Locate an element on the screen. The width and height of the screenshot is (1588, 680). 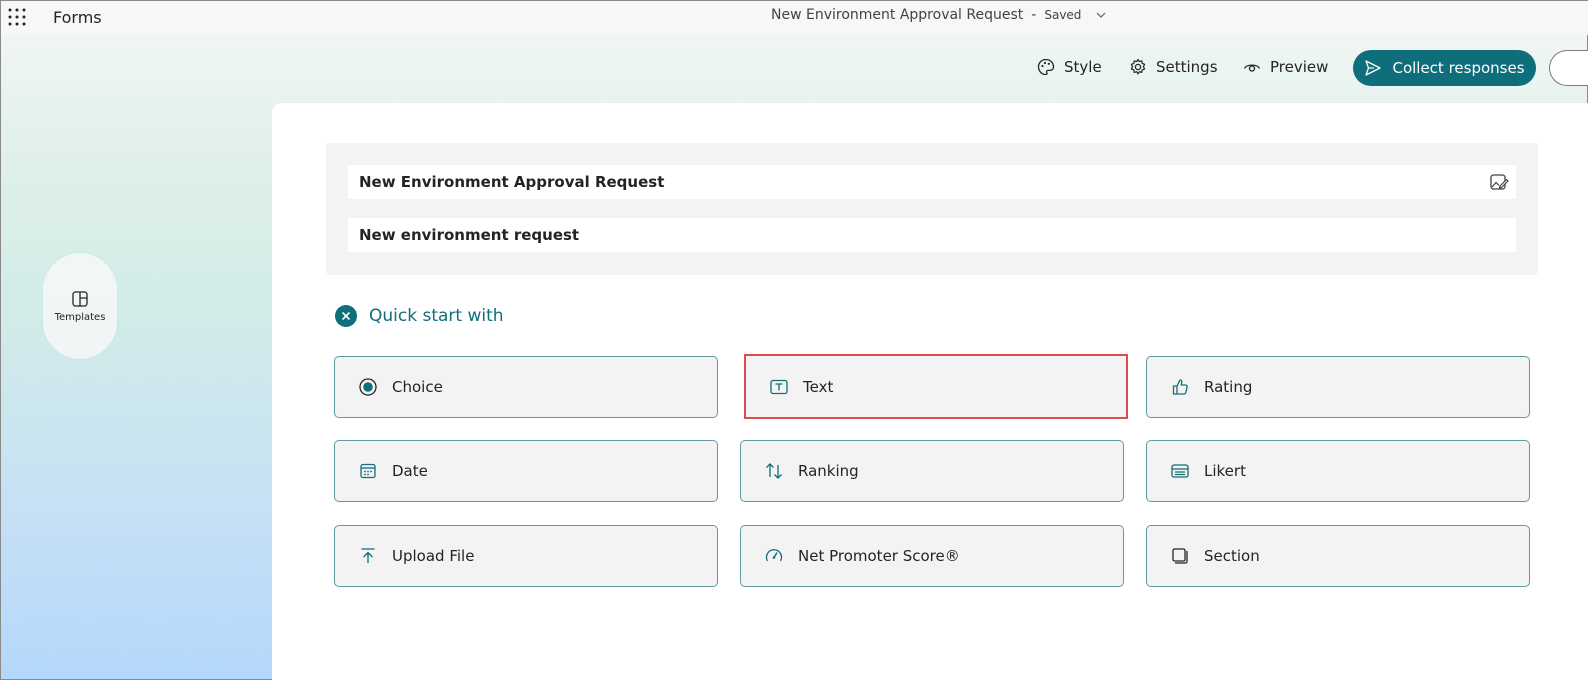
quick-start-header: Quick start with is located at coordinates (419, 316).